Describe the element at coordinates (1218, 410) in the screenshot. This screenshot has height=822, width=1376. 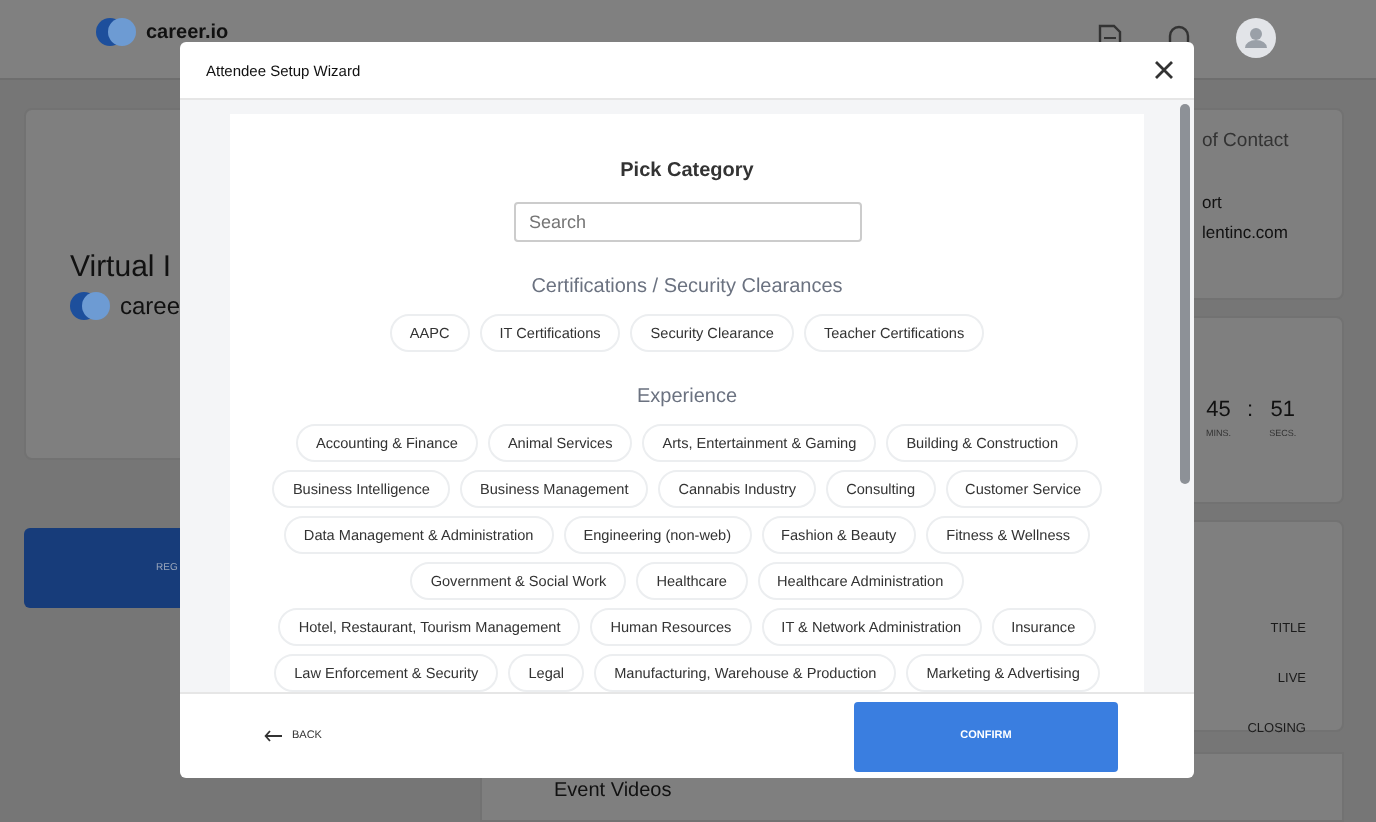
I see `countdown-value: 45` at that location.